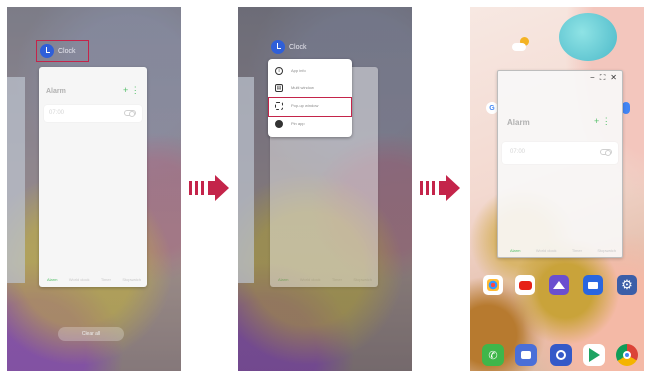 The height and width of the screenshot is (371, 645). I want to click on maximize-button: ⛶, so click(603, 78).